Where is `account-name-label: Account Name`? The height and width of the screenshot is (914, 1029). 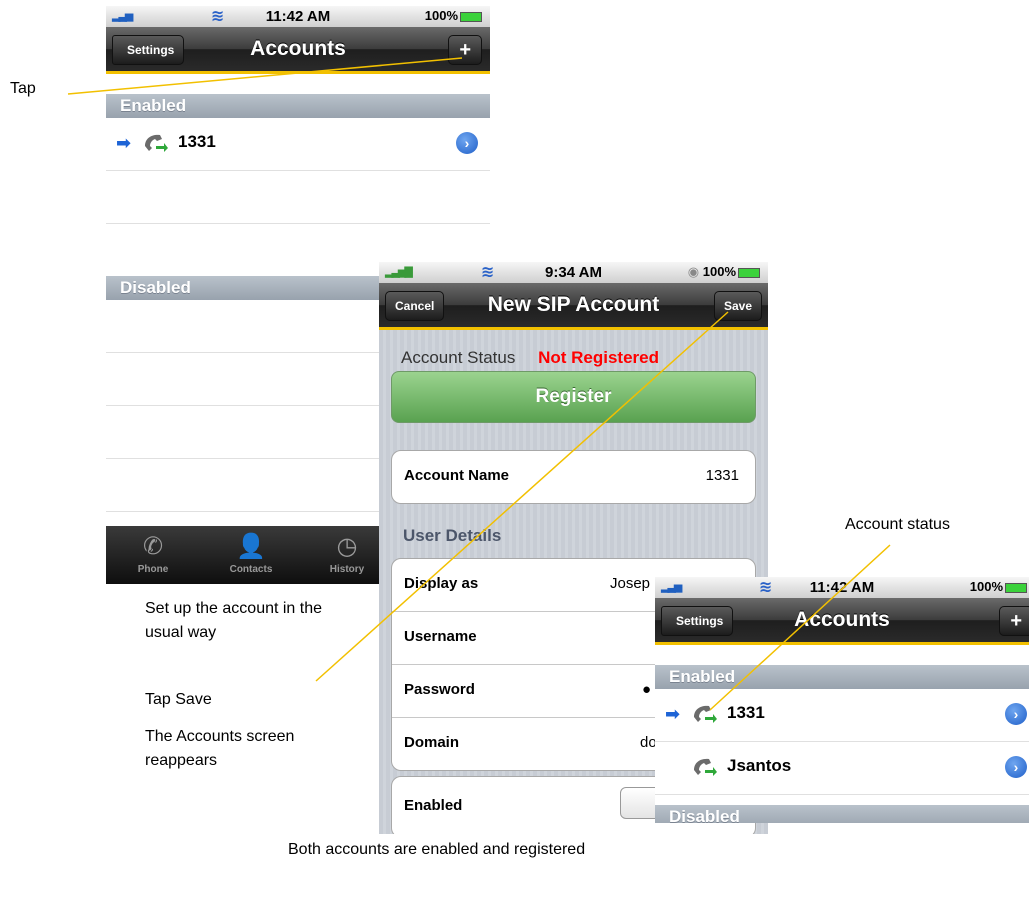
account-name-label: Account Name is located at coordinates (457, 475).